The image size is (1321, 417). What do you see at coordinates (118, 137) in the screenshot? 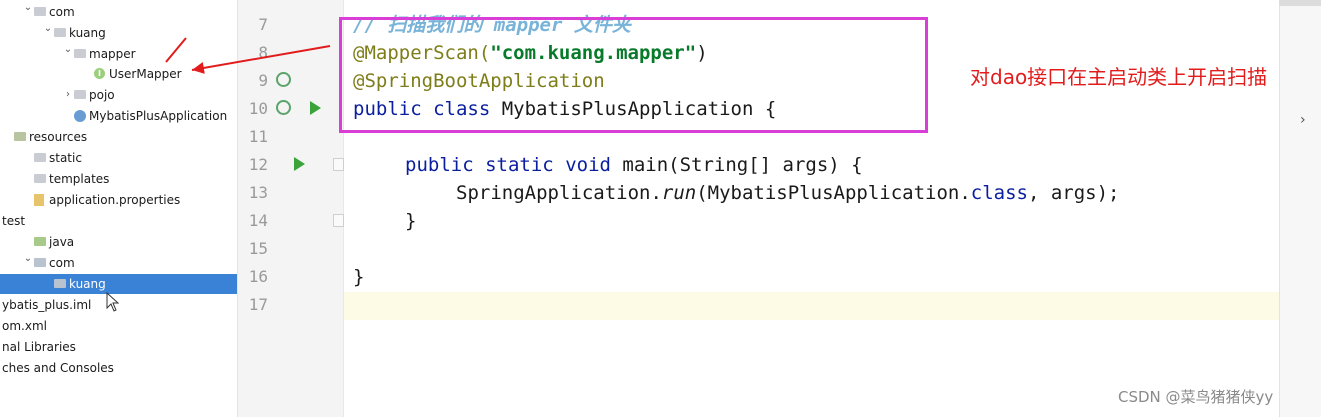
I see `tree-item: resources` at bounding box center [118, 137].